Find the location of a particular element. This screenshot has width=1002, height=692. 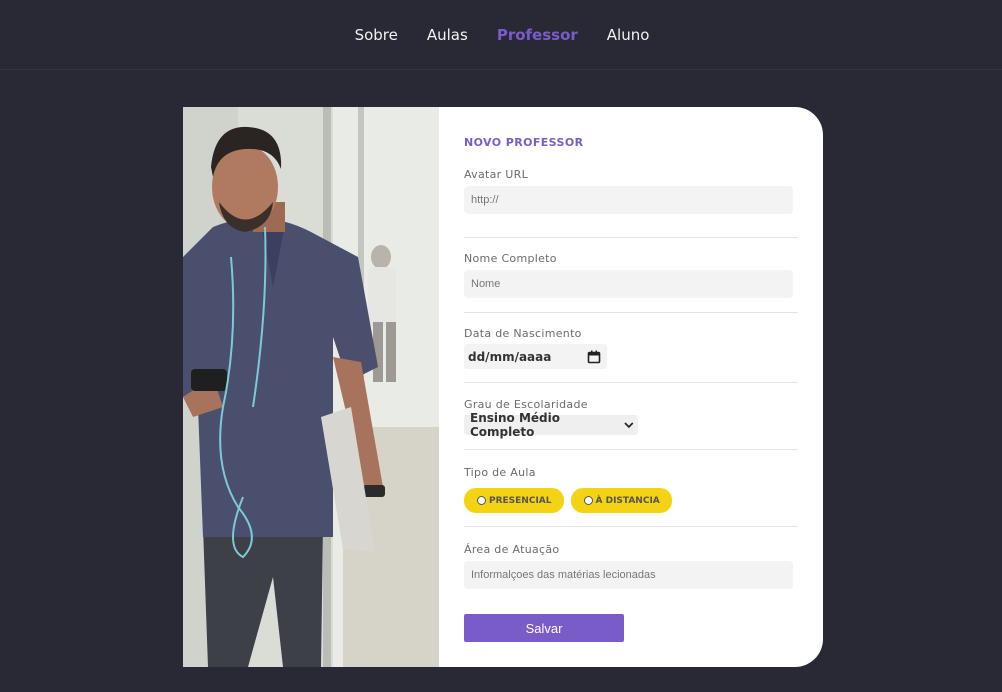

birth-date-input: dd/mm/aaaa is located at coordinates (535, 356).